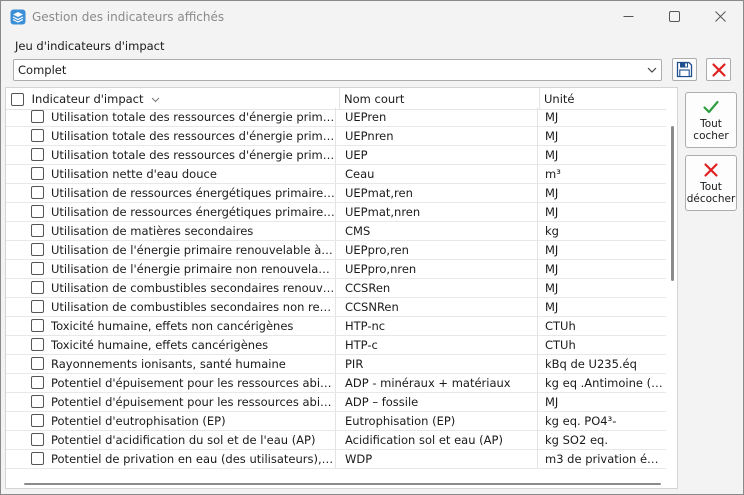 This screenshot has width=744, height=495. Describe the element at coordinates (193, 231) in the screenshot. I see `indicator-name: Utilisation de matières secondaires` at that location.